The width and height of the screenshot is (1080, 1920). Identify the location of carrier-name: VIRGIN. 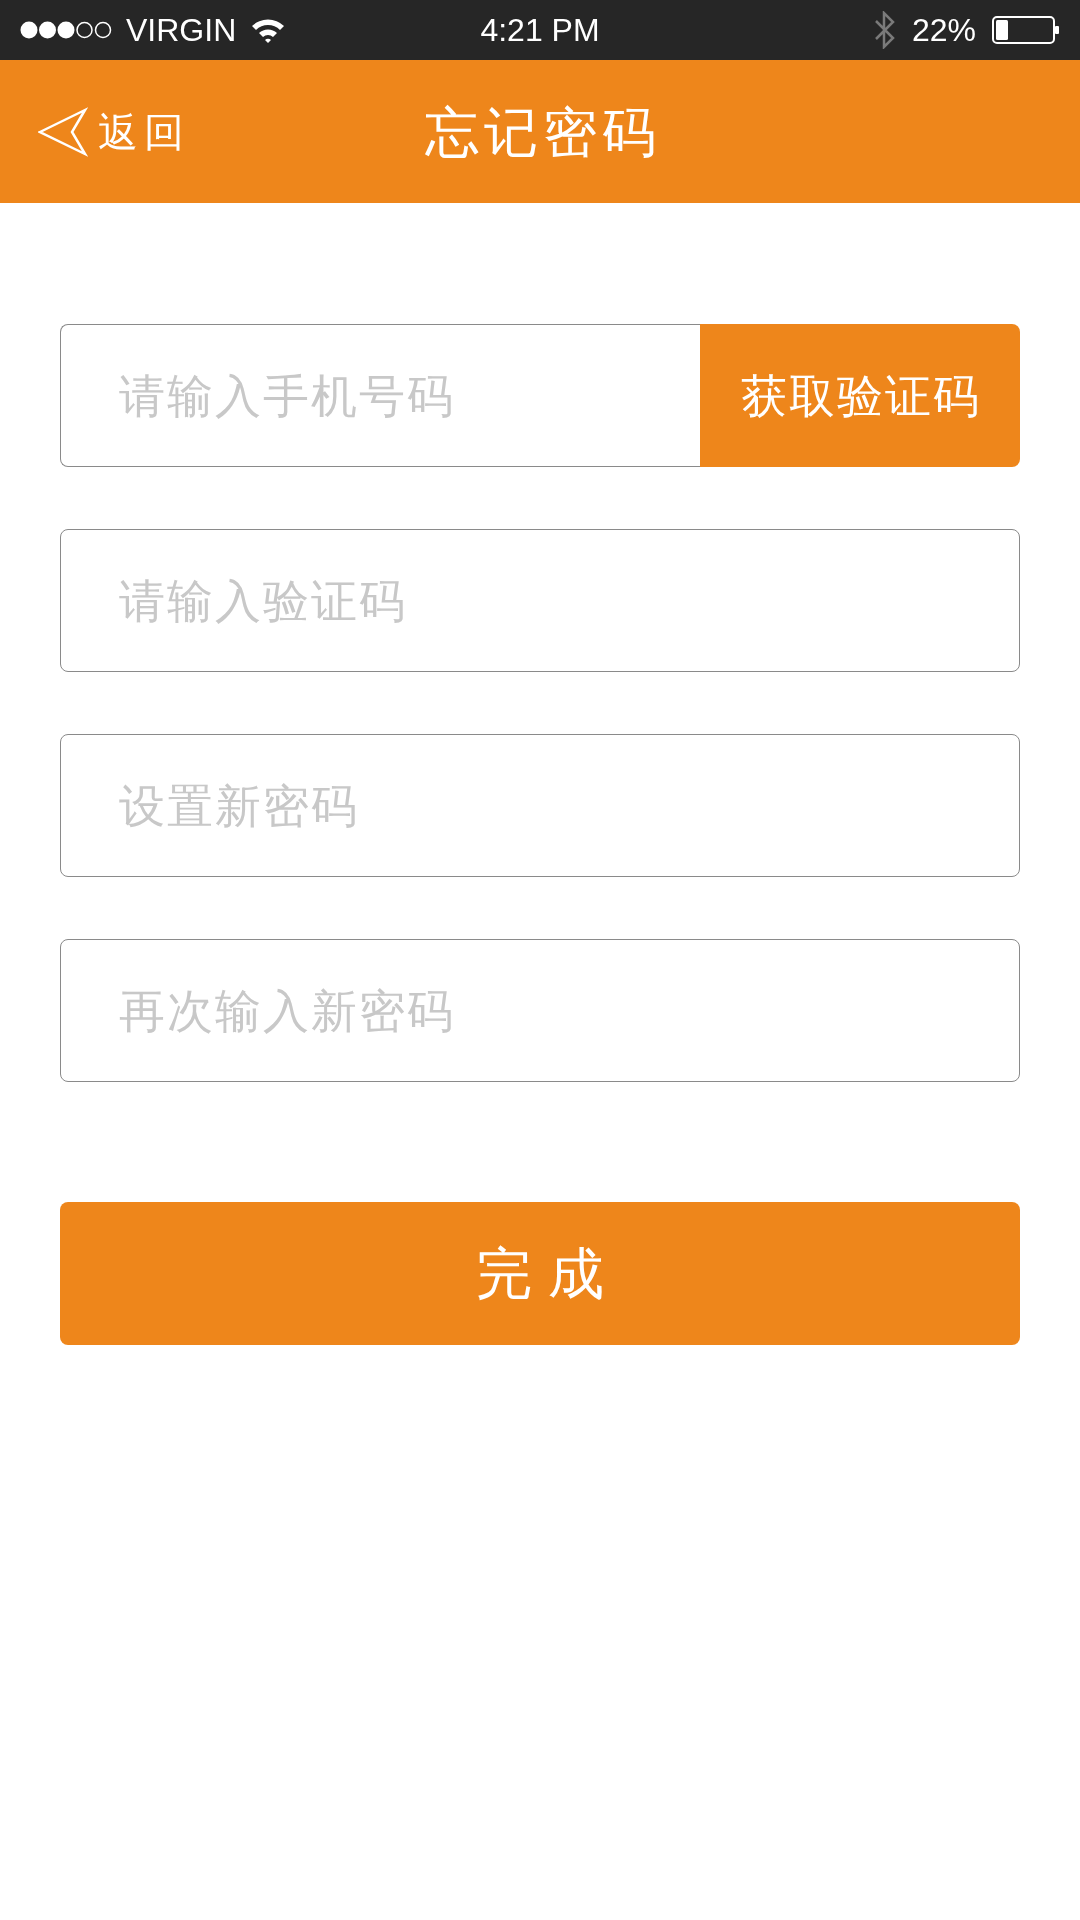
(181, 30).